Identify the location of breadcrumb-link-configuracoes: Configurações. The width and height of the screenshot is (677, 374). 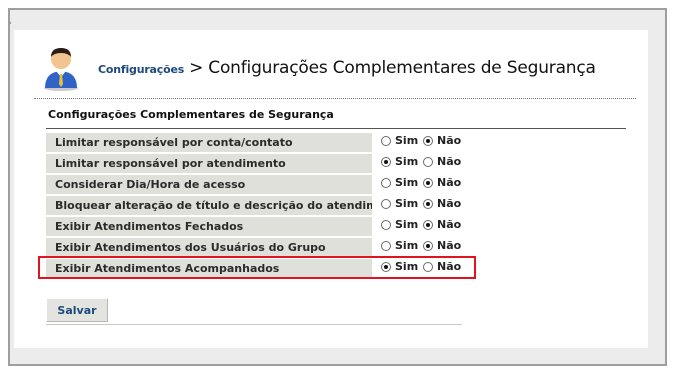
(141, 69).